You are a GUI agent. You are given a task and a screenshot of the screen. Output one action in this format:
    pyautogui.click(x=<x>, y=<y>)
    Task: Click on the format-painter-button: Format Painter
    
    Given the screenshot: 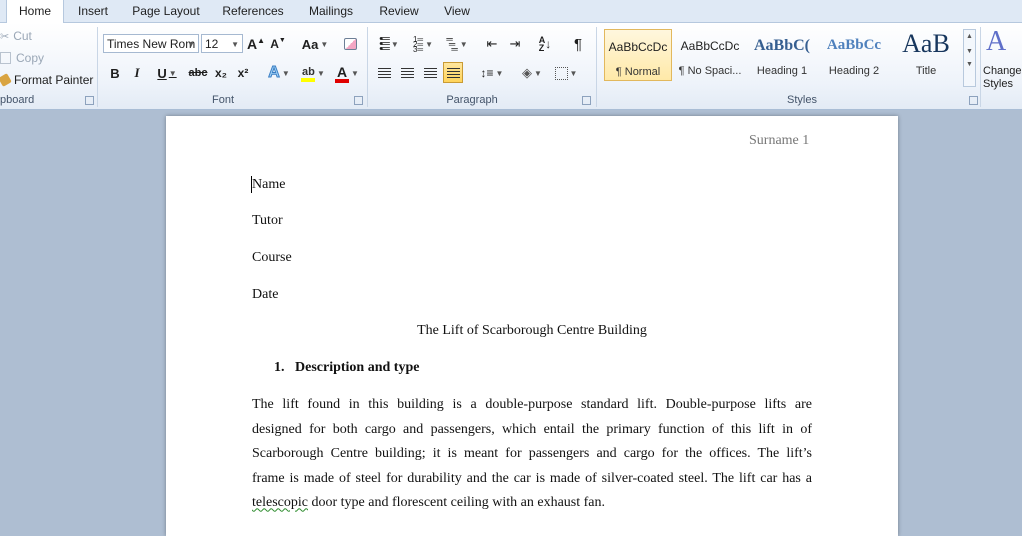 What is the action you would take?
    pyautogui.click(x=47, y=80)
    